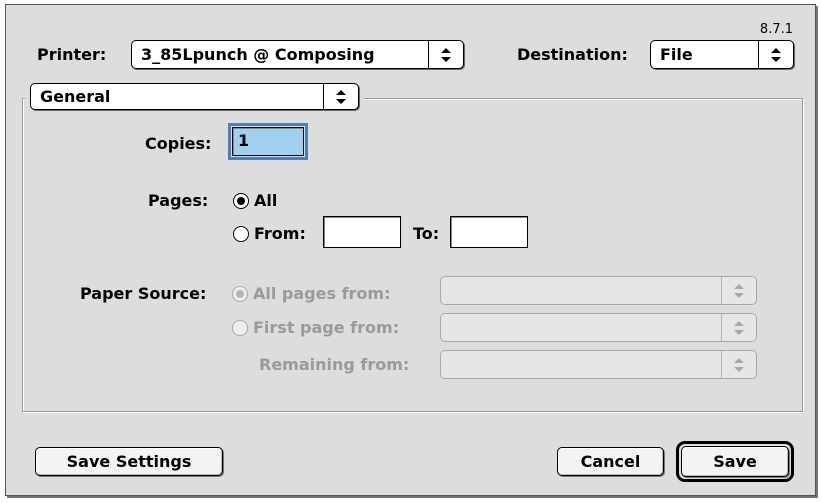 This screenshot has width=822, height=503. What do you see at coordinates (598, 364) in the screenshot?
I see `remaining-from-popup` at bounding box center [598, 364].